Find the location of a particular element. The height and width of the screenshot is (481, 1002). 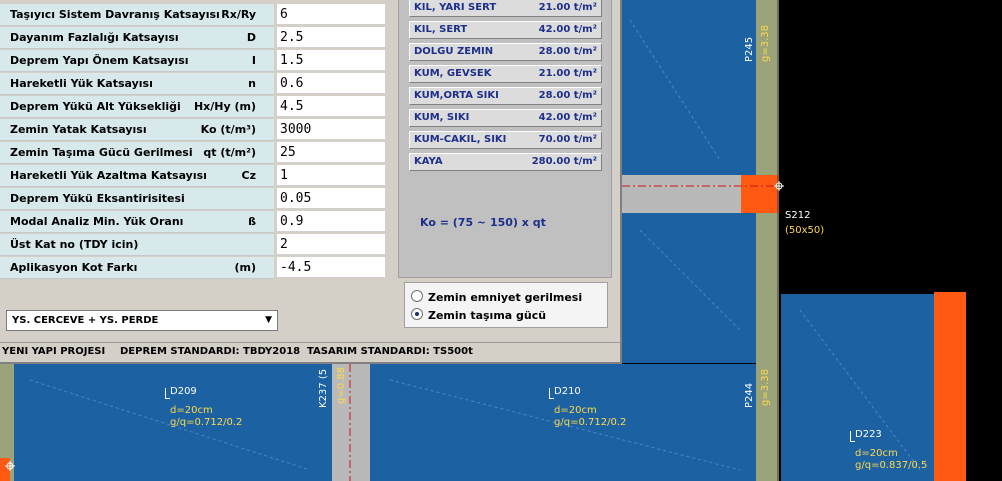

soil-type-button: DOLGU ZEMIN 28.00 t/m² is located at coordinates (505, 52).